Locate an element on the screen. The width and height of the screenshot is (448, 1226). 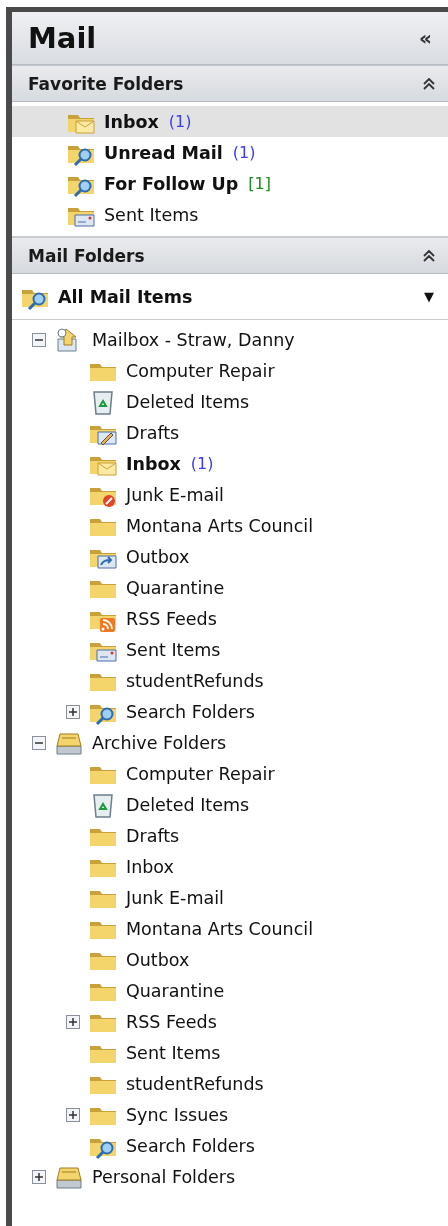
folder-item: Inbox is located at coordinates (230, 866).